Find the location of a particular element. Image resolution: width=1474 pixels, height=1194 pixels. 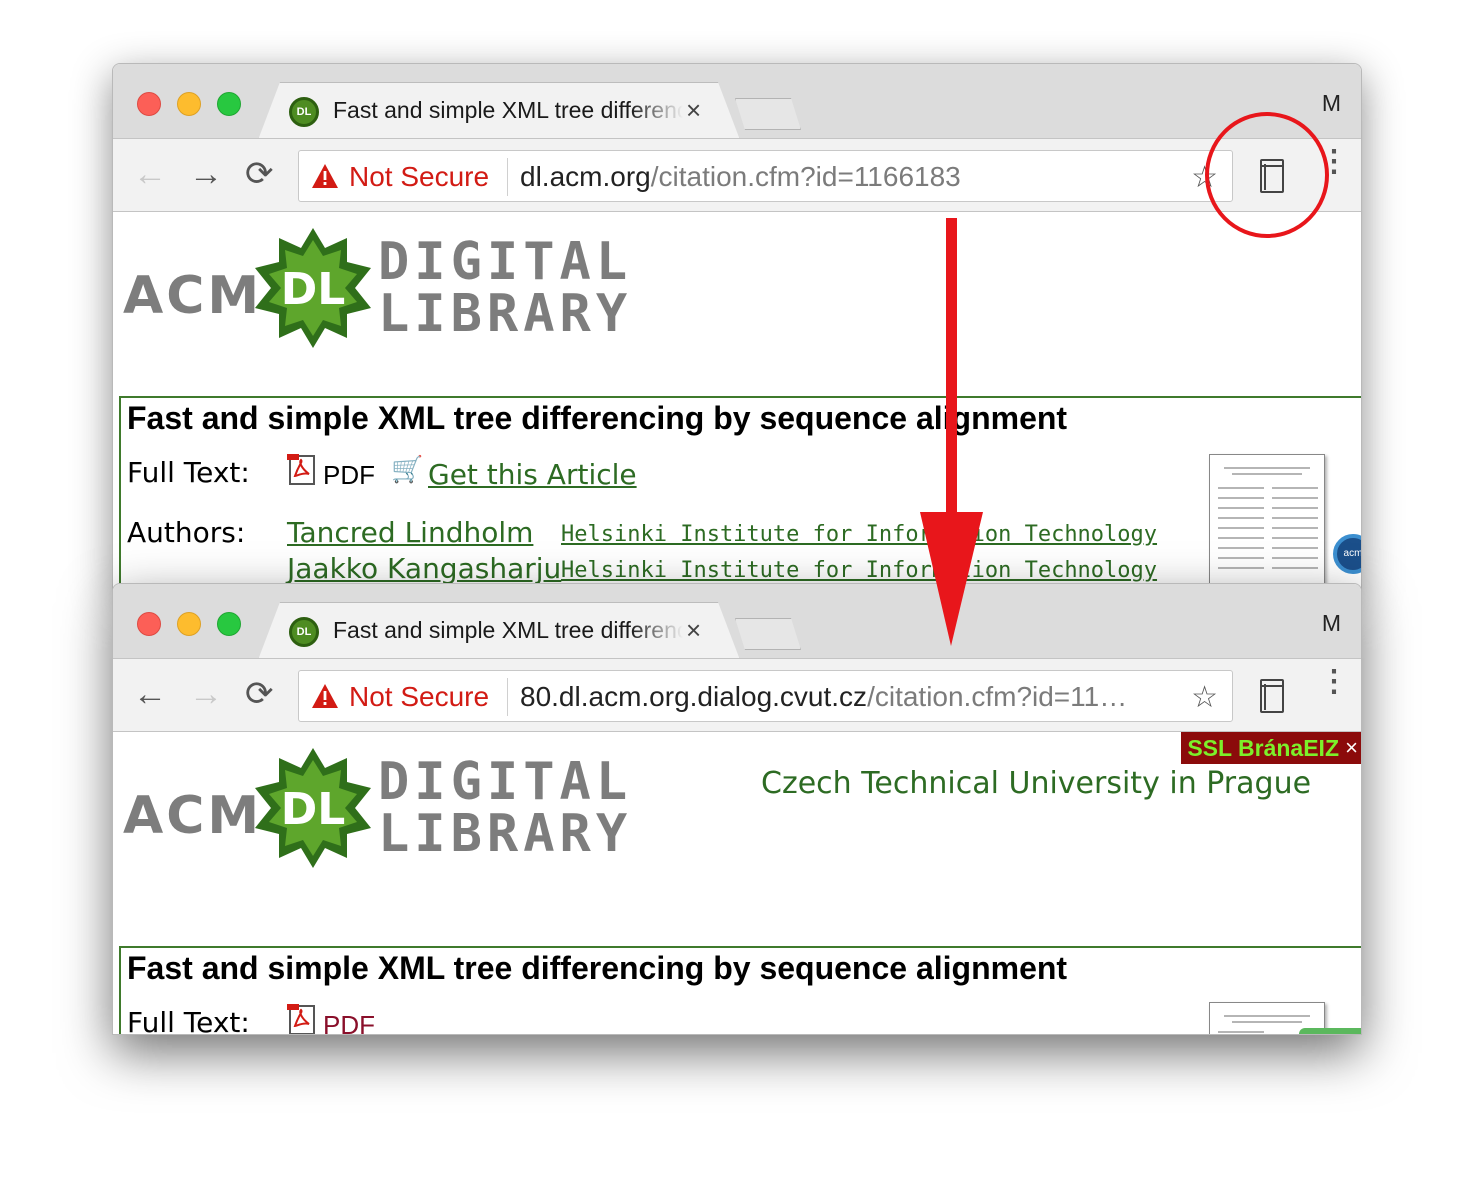

paper-thumbnail is located at coordinates (1267, 523).